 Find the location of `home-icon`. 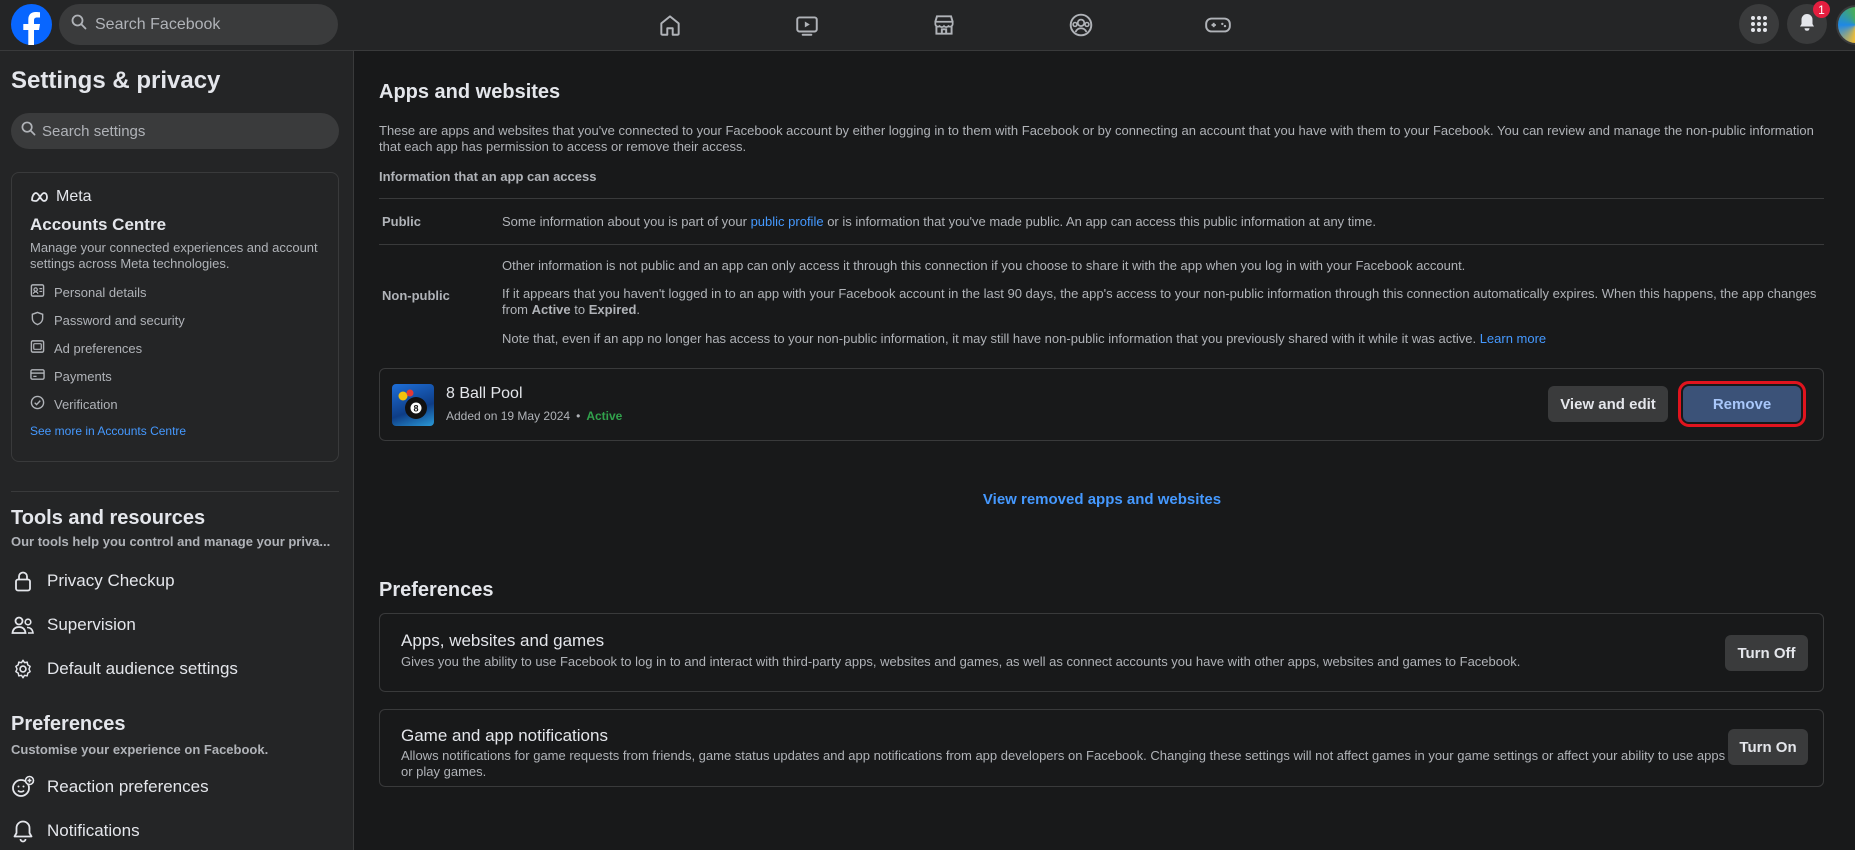

home-icon is located at coordinates (670, 25).